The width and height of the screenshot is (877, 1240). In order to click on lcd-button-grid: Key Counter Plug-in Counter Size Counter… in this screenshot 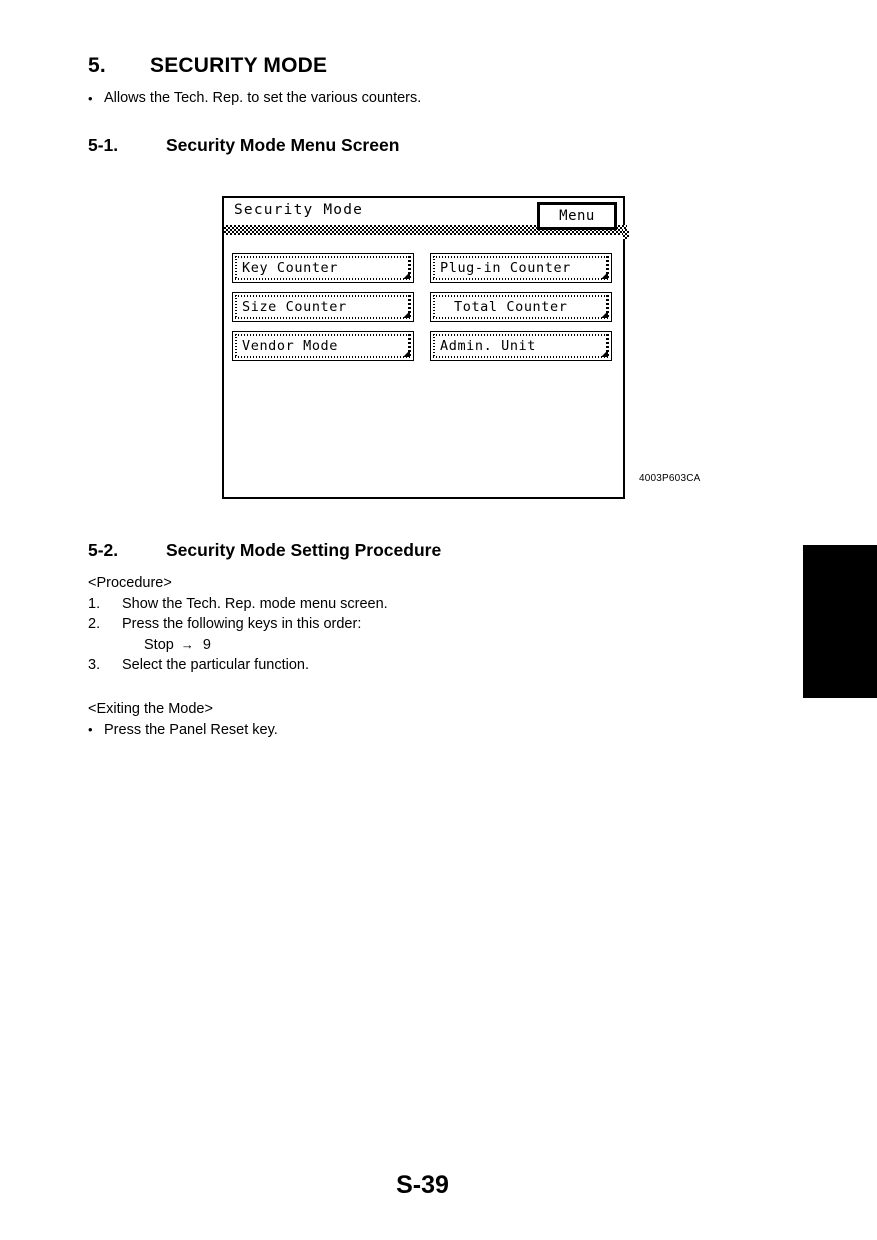, I will do `click(424, 311)`.